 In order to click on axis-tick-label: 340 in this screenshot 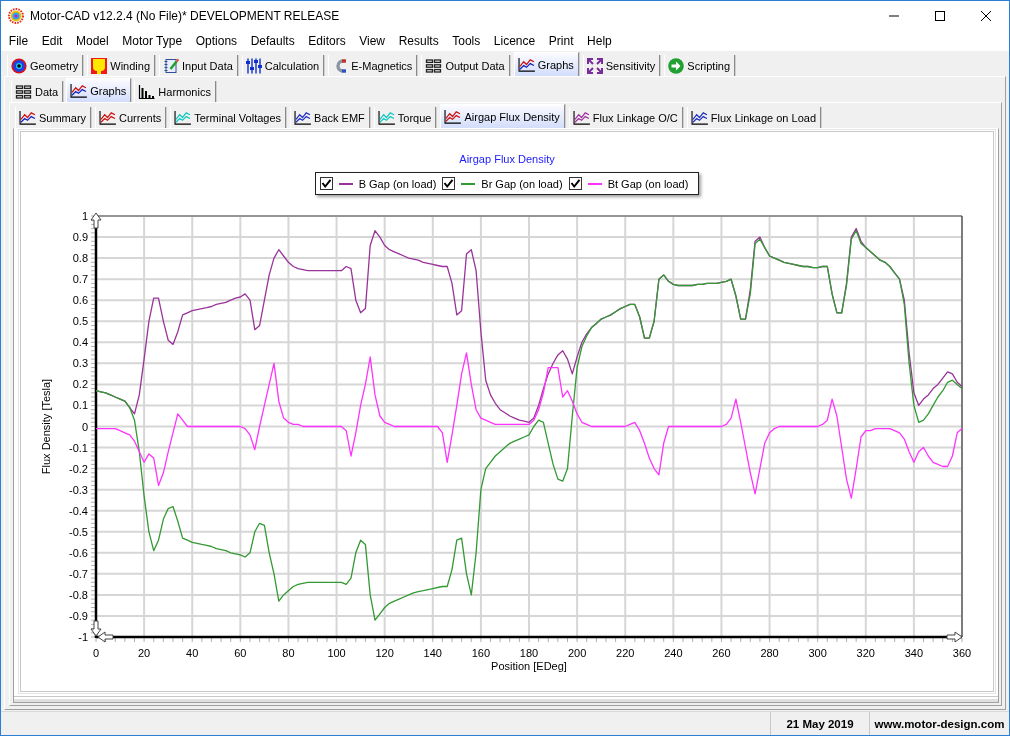, I will do `click(914, 653)`.